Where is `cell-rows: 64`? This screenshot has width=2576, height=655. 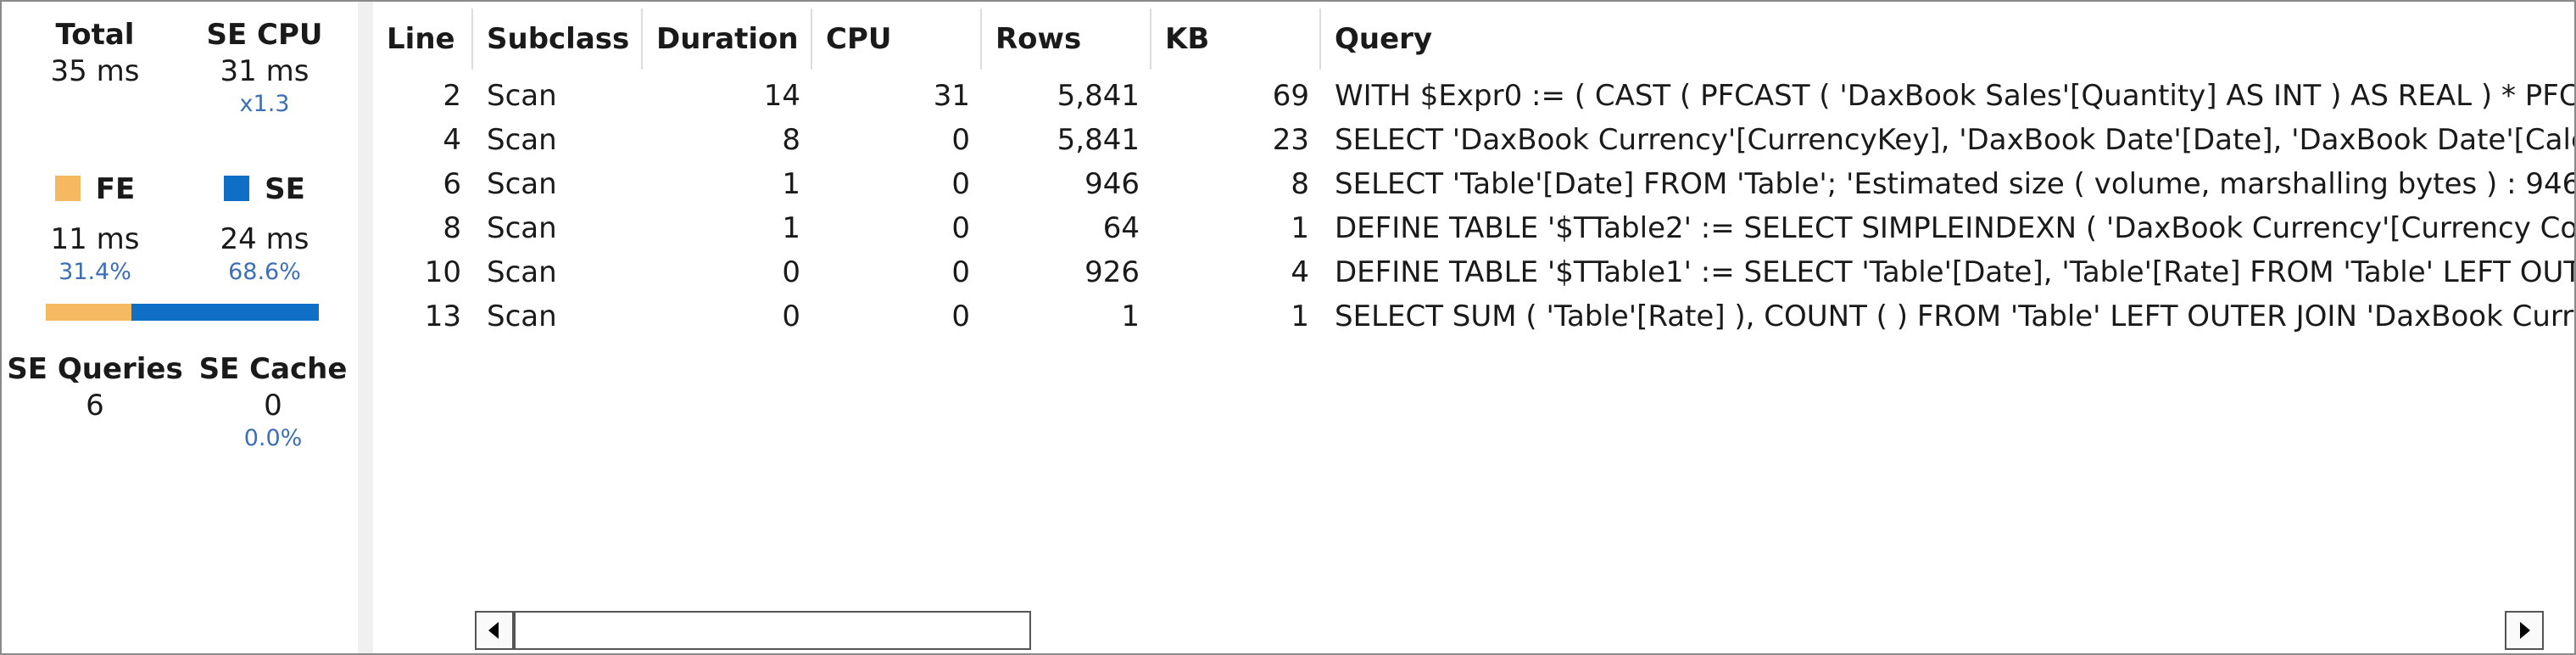
cell-rows: 64 is located at coordinates (1121, 228).